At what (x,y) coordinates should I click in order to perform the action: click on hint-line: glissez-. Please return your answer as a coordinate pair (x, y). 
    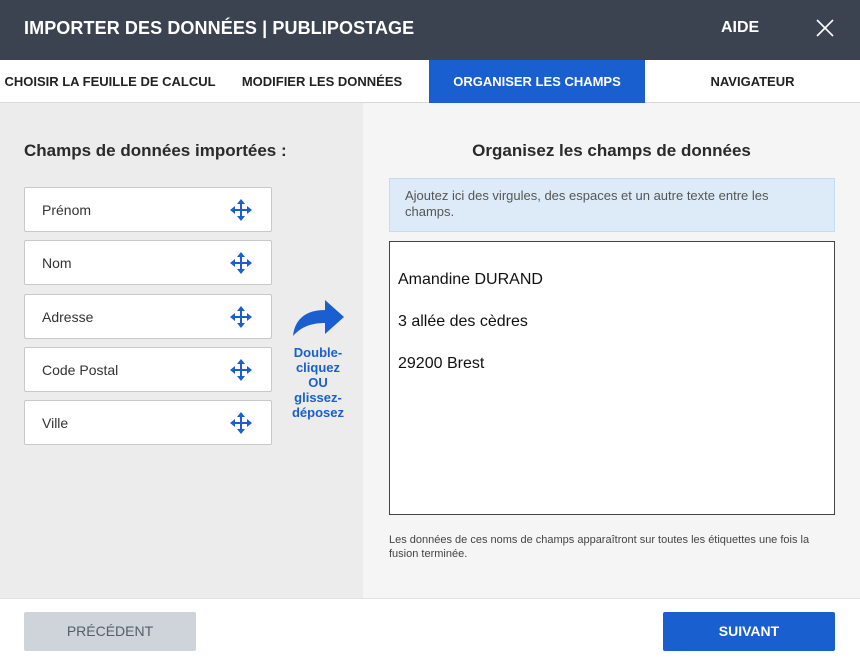
    Looking at the image, I should click on (318, 397).